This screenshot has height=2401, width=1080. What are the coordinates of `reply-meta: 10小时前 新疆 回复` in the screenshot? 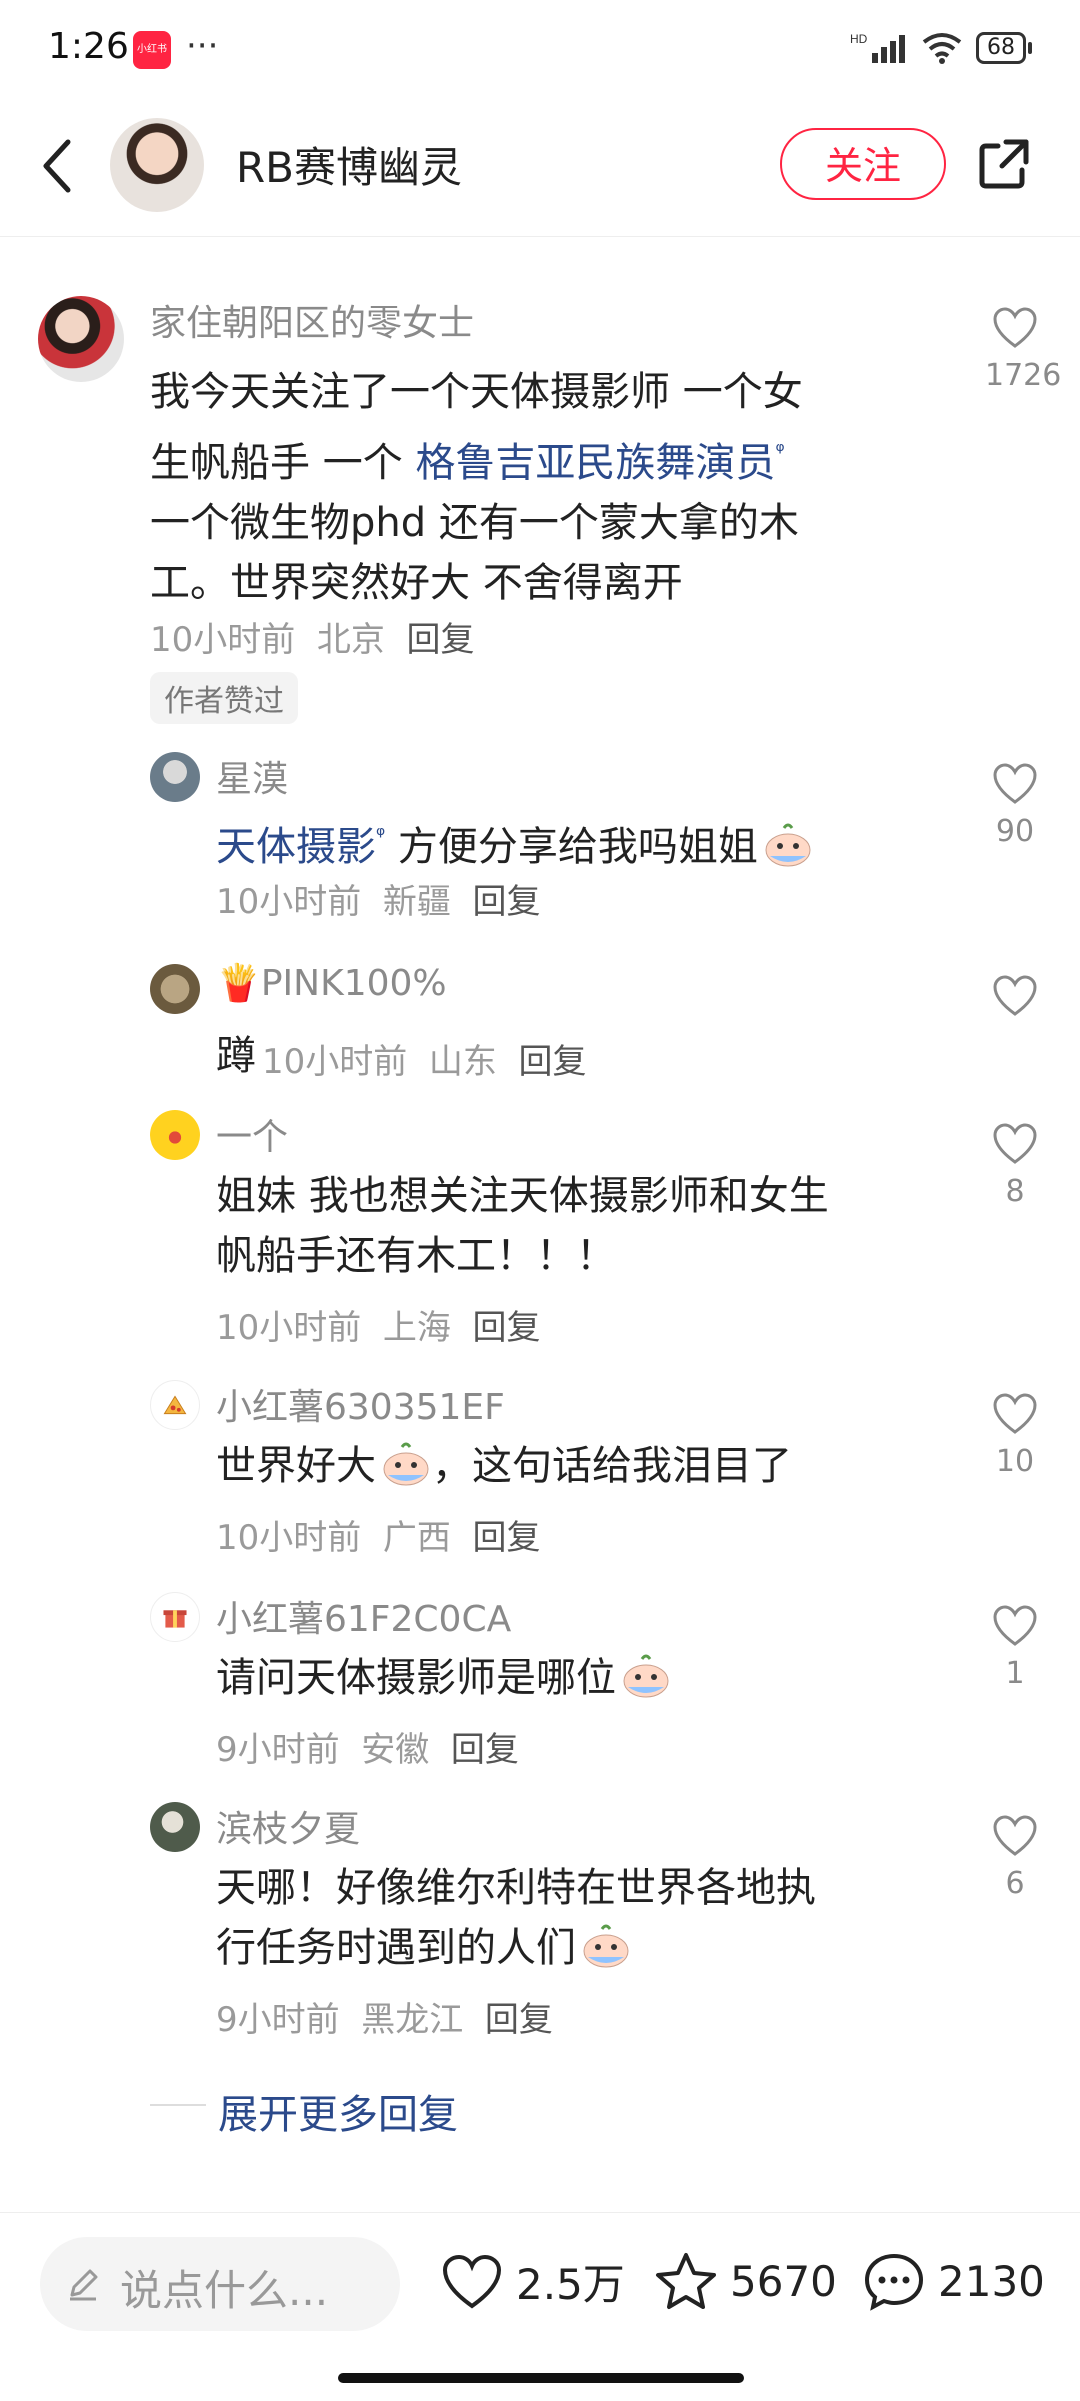 It's located at (378, 898).